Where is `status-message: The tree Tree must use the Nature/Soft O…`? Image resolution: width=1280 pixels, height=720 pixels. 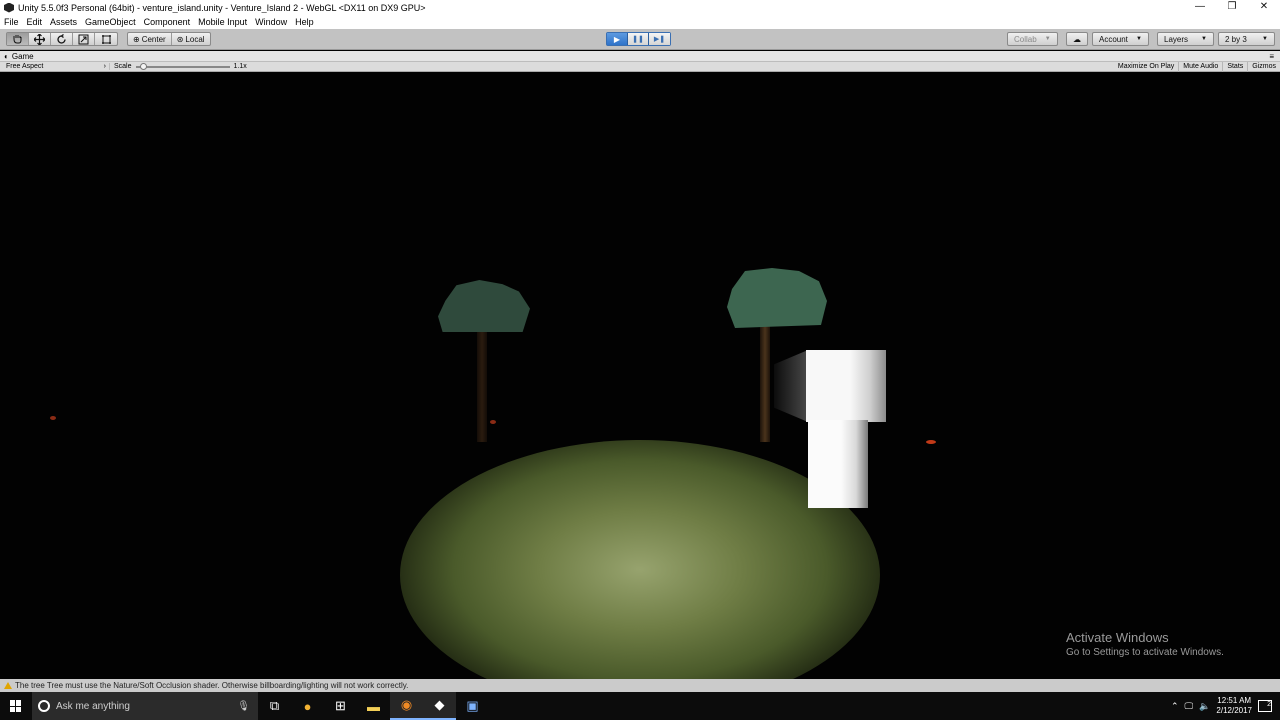
status-message: The tree Tree must use the Nature/Soft O… is located at coordinates (212, 685).